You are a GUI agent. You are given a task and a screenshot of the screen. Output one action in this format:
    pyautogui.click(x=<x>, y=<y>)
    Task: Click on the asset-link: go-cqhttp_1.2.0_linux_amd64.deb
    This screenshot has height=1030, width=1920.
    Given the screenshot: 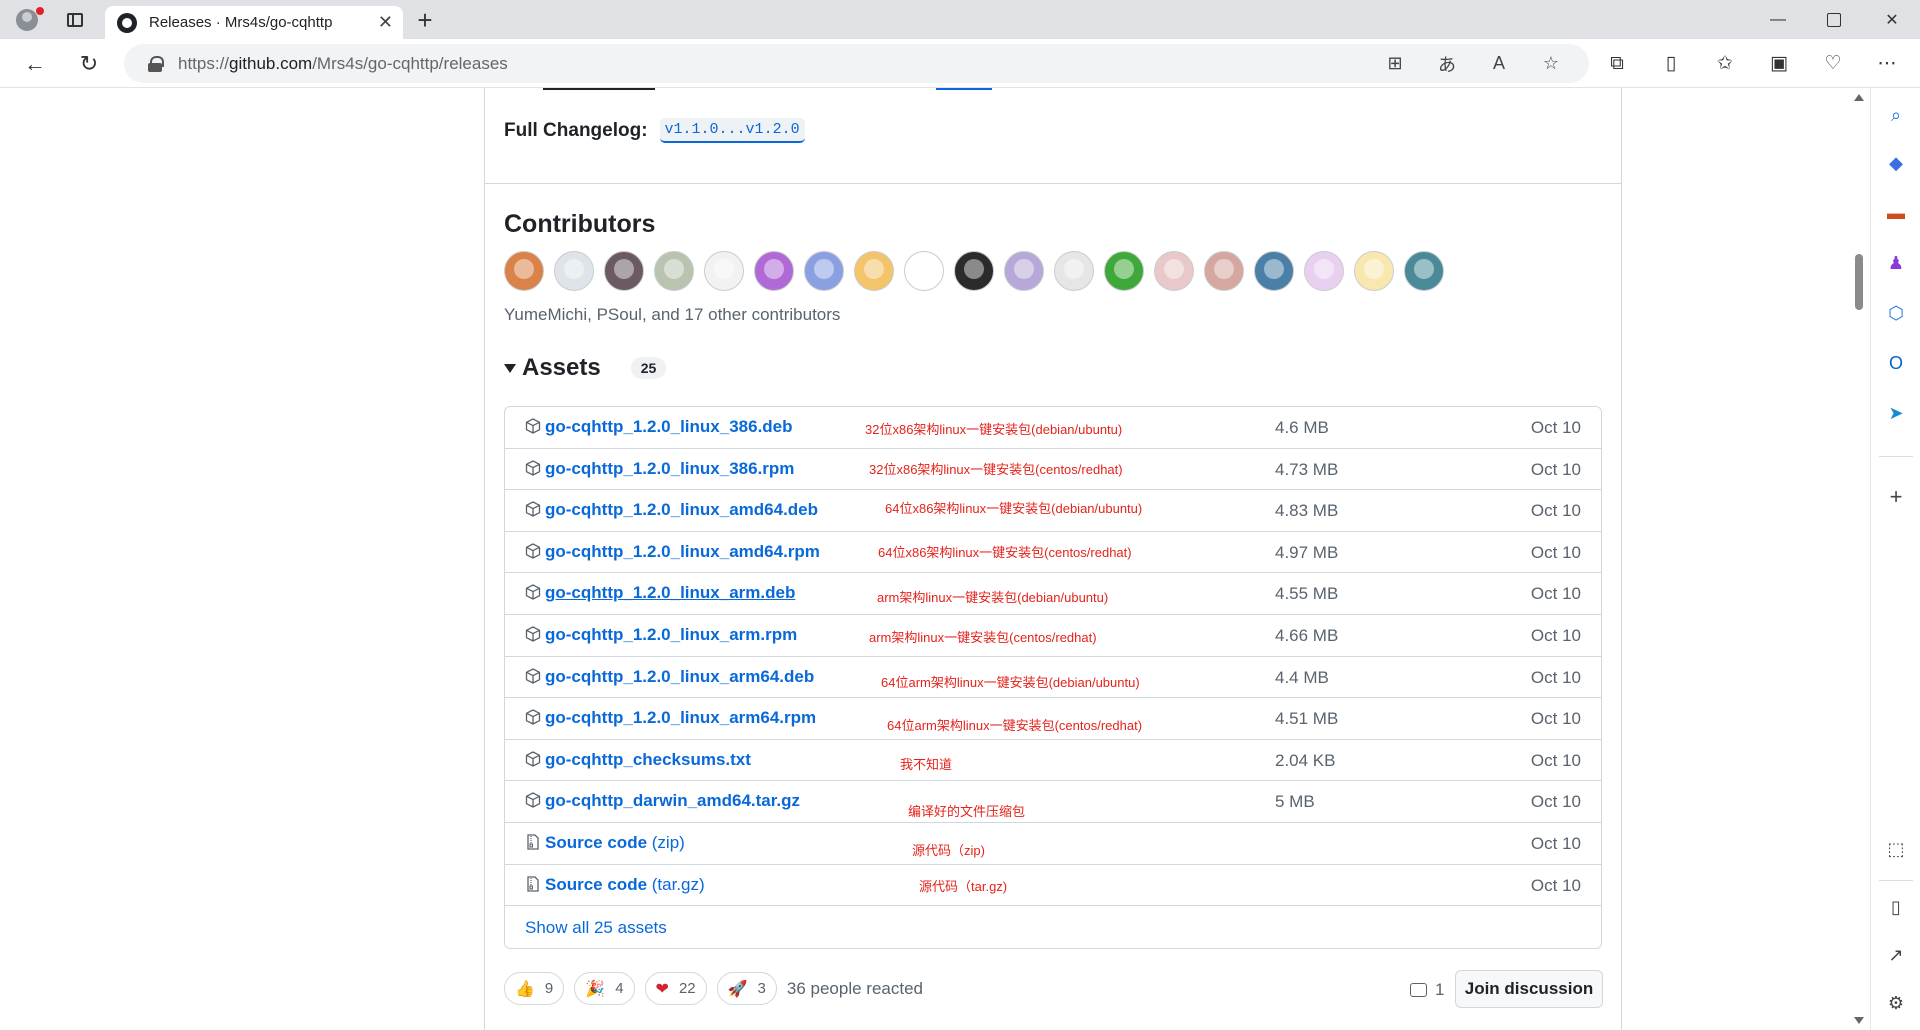 What is the action you would take?
    pyautogui.click(x=681, y=510)
    